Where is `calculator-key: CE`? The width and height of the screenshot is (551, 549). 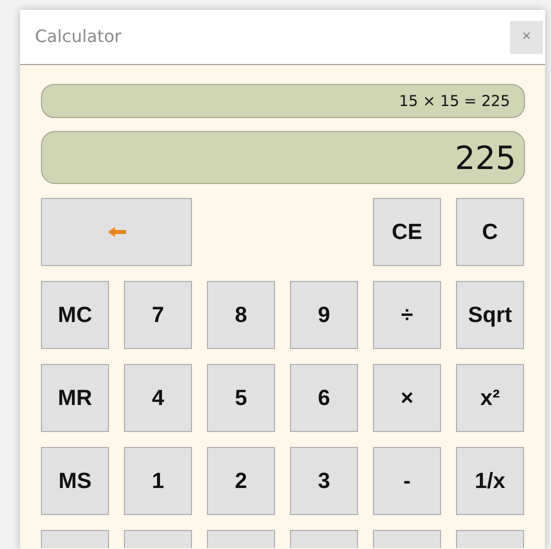 calculator-key: CE is located at coordinates (407, 232).